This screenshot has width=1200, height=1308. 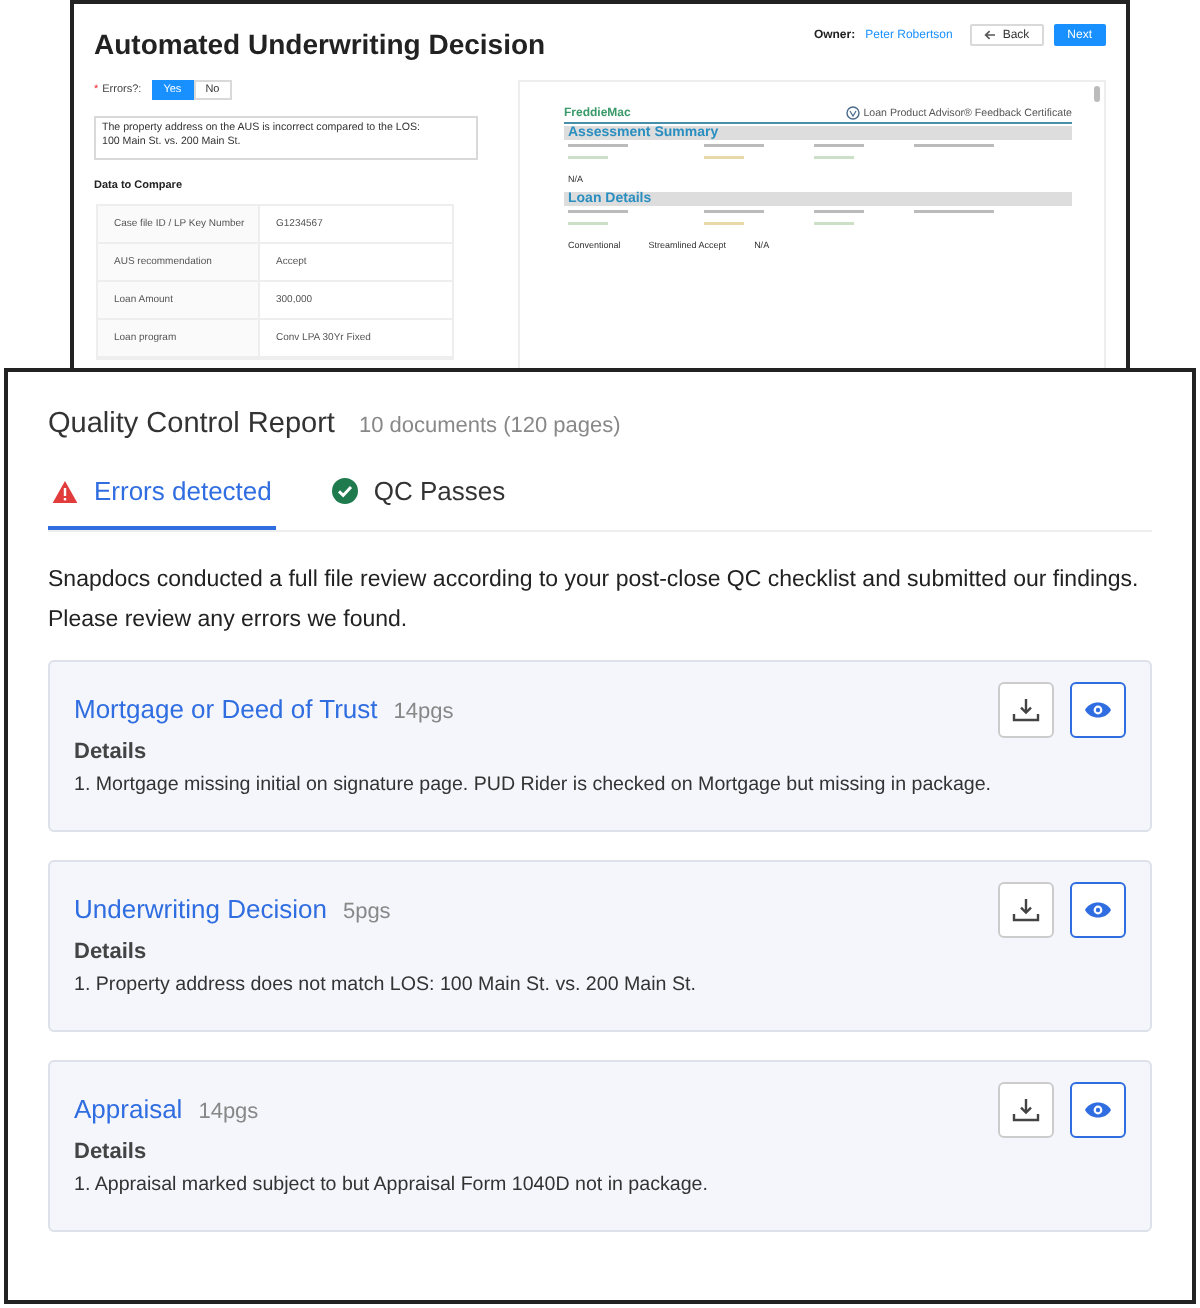 I want to click on check-circle-icon, so click(x=344, y=491).